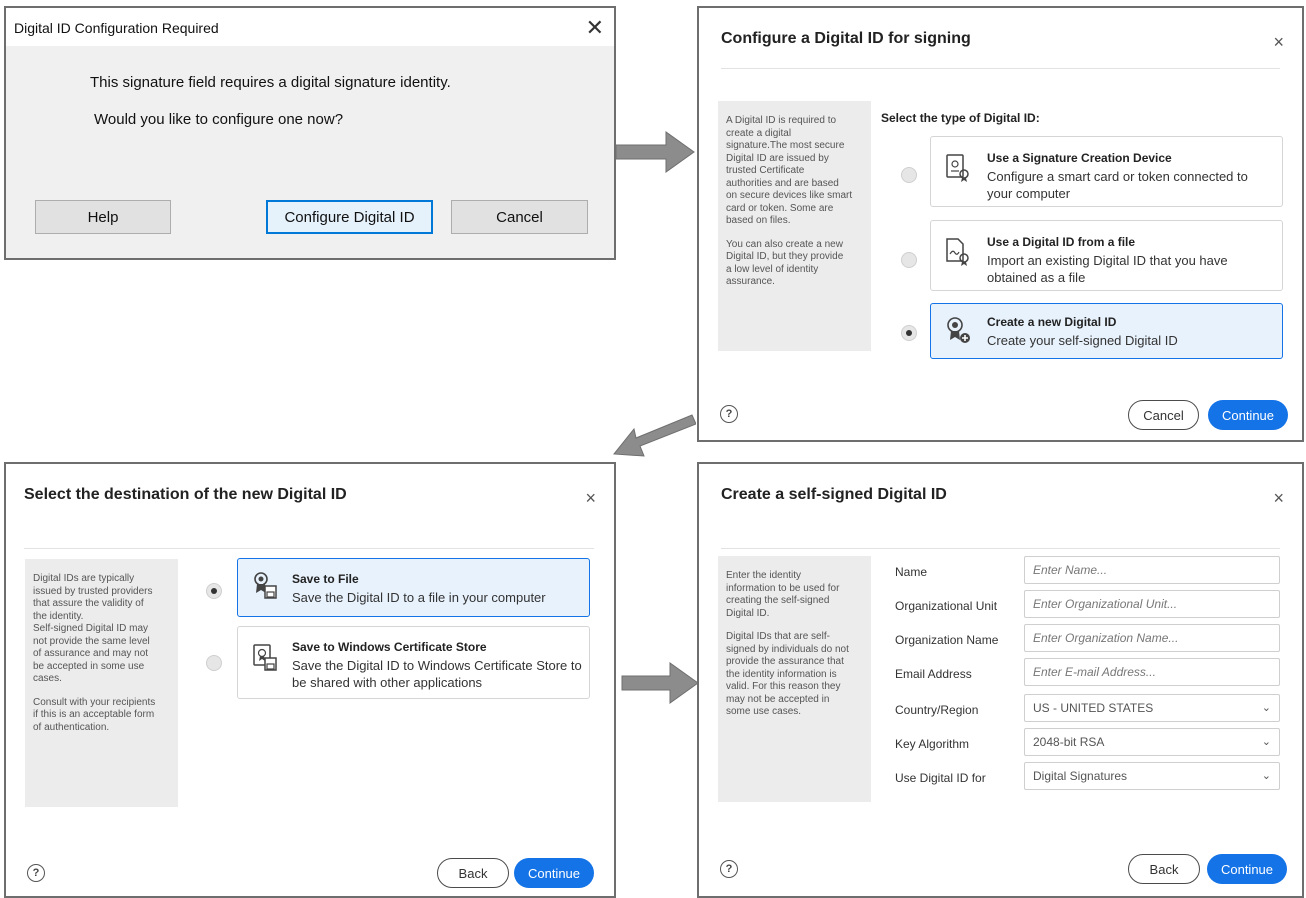 The height and width of the screenshot is (898, 1306). What do you see at coordinates (909, 260) in the screenshot?
I see `radio-digital-id-file` at bounding box center [909, 260].